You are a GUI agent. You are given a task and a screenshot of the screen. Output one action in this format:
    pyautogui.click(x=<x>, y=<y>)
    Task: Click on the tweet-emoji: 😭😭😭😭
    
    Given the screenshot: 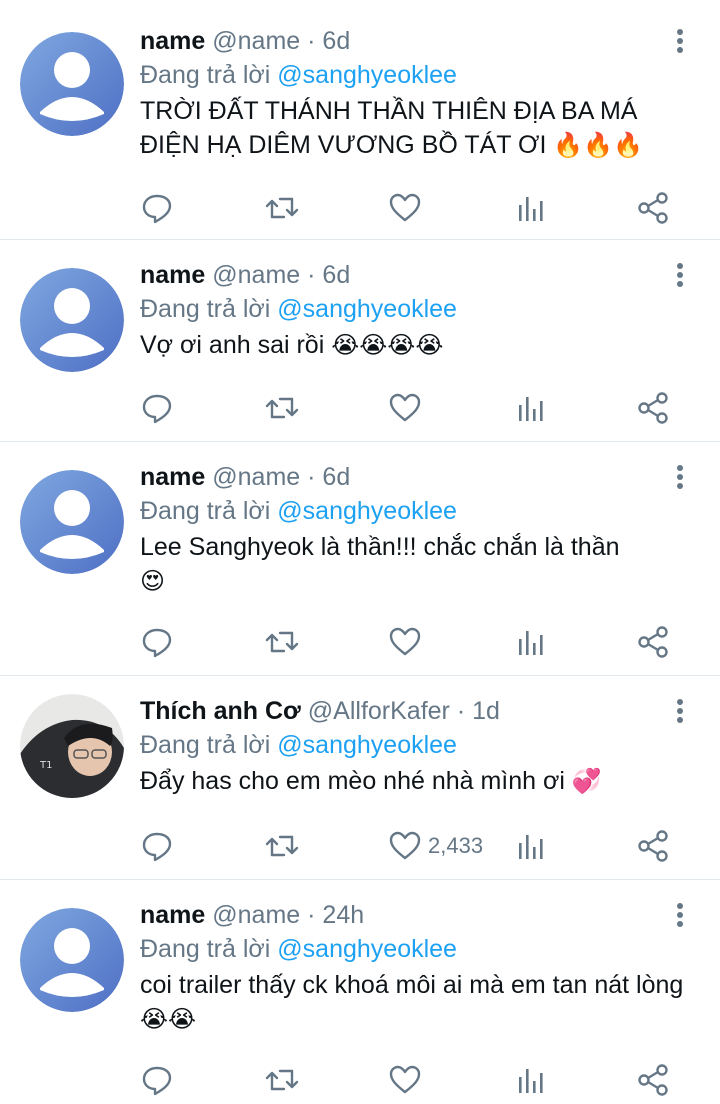 What is the action you would take?
    pyautogui.click(x=387, y=345)
    